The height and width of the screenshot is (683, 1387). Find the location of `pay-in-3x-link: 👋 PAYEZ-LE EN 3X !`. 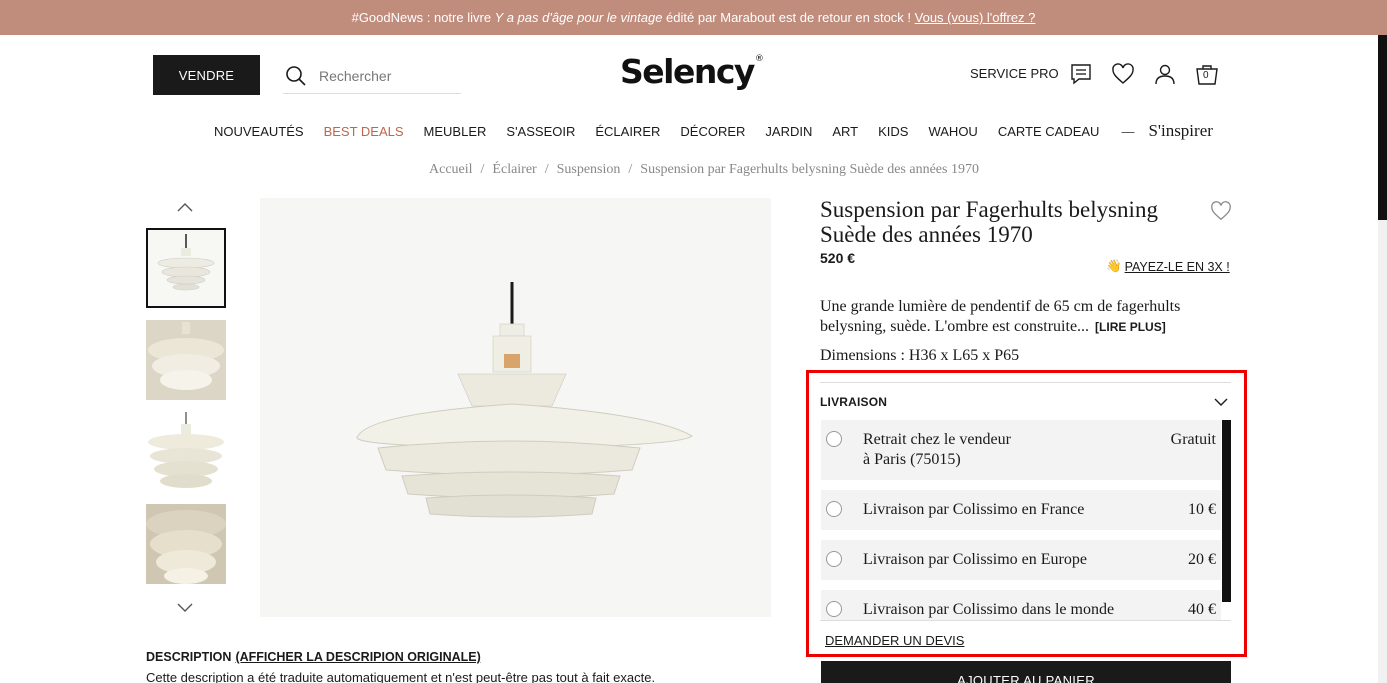

pay-in-3x-link: 👋 PAYEZ-LE EN 3X ! is located at coordinates (1168, 266).